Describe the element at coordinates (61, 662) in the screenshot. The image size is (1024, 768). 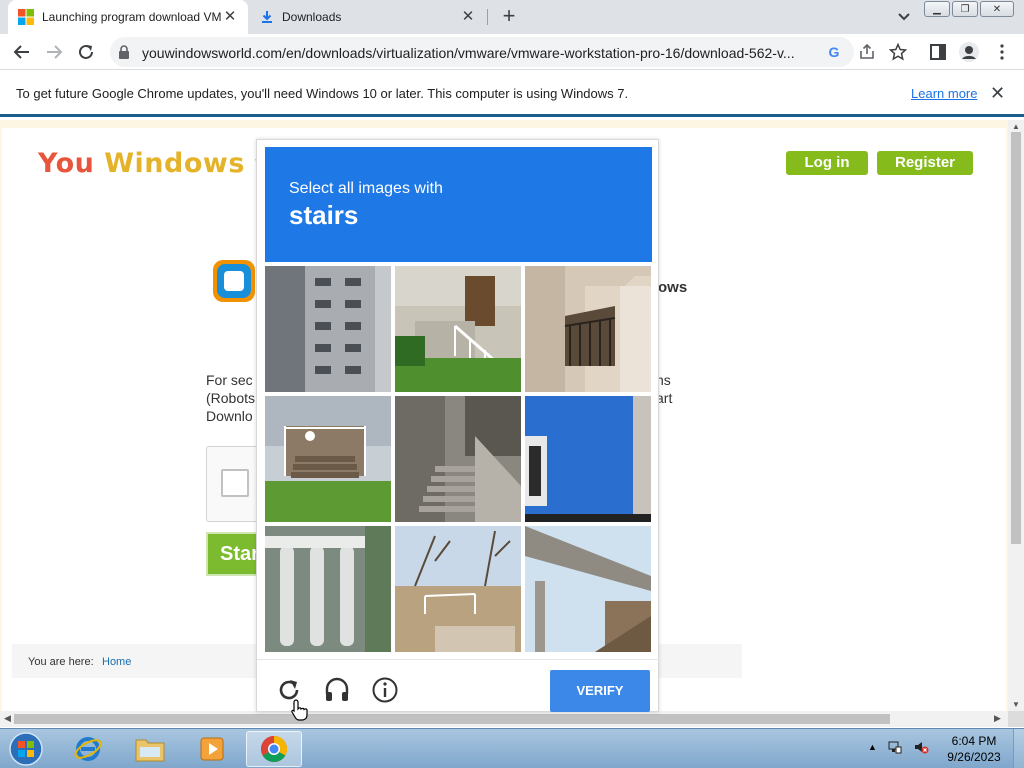
I see `breadcrumb-label: You are here:` at that location.